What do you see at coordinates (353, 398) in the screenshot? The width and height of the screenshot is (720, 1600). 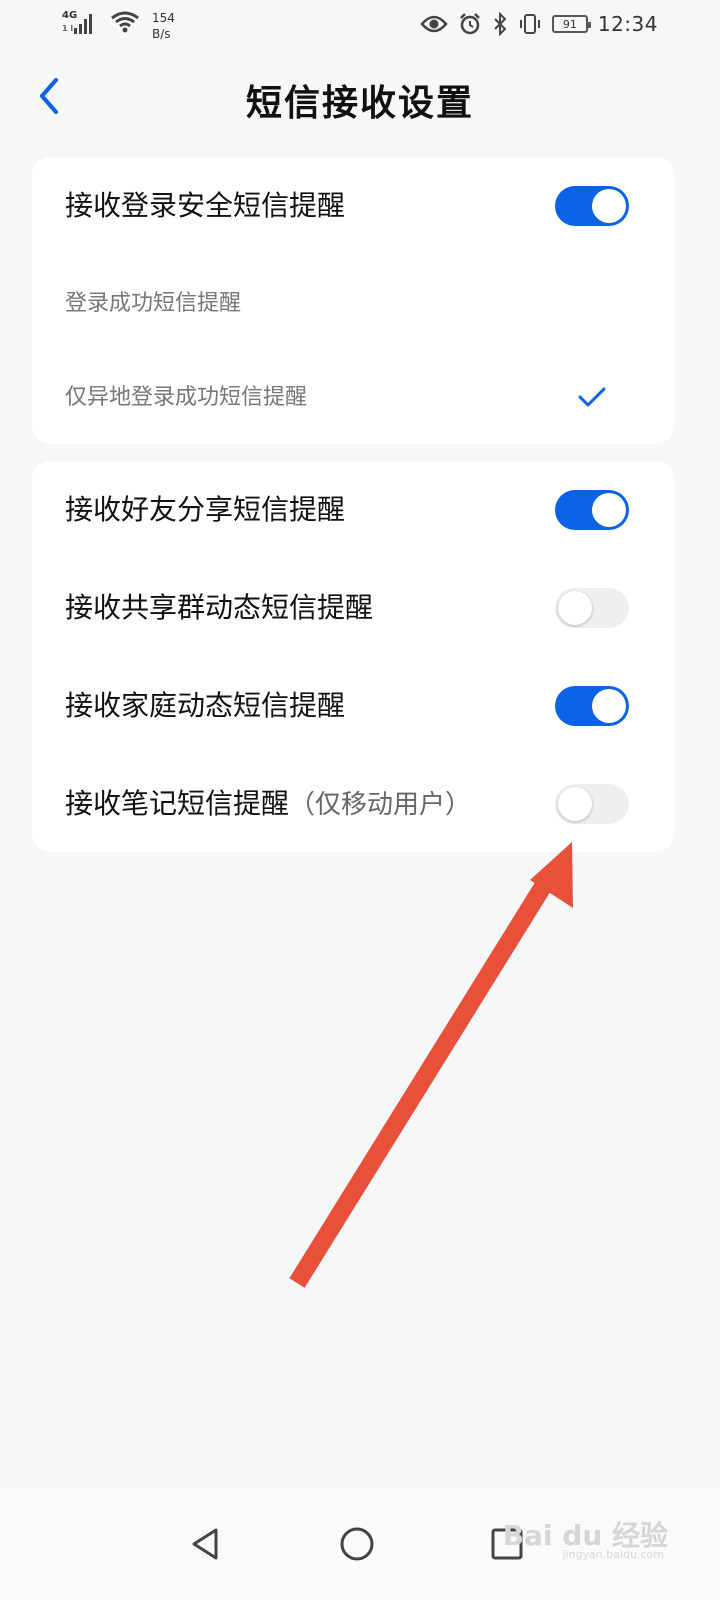 I see `remote-login-option: 仅异地登录成功短信提醒` at bounding box center [353, 398].